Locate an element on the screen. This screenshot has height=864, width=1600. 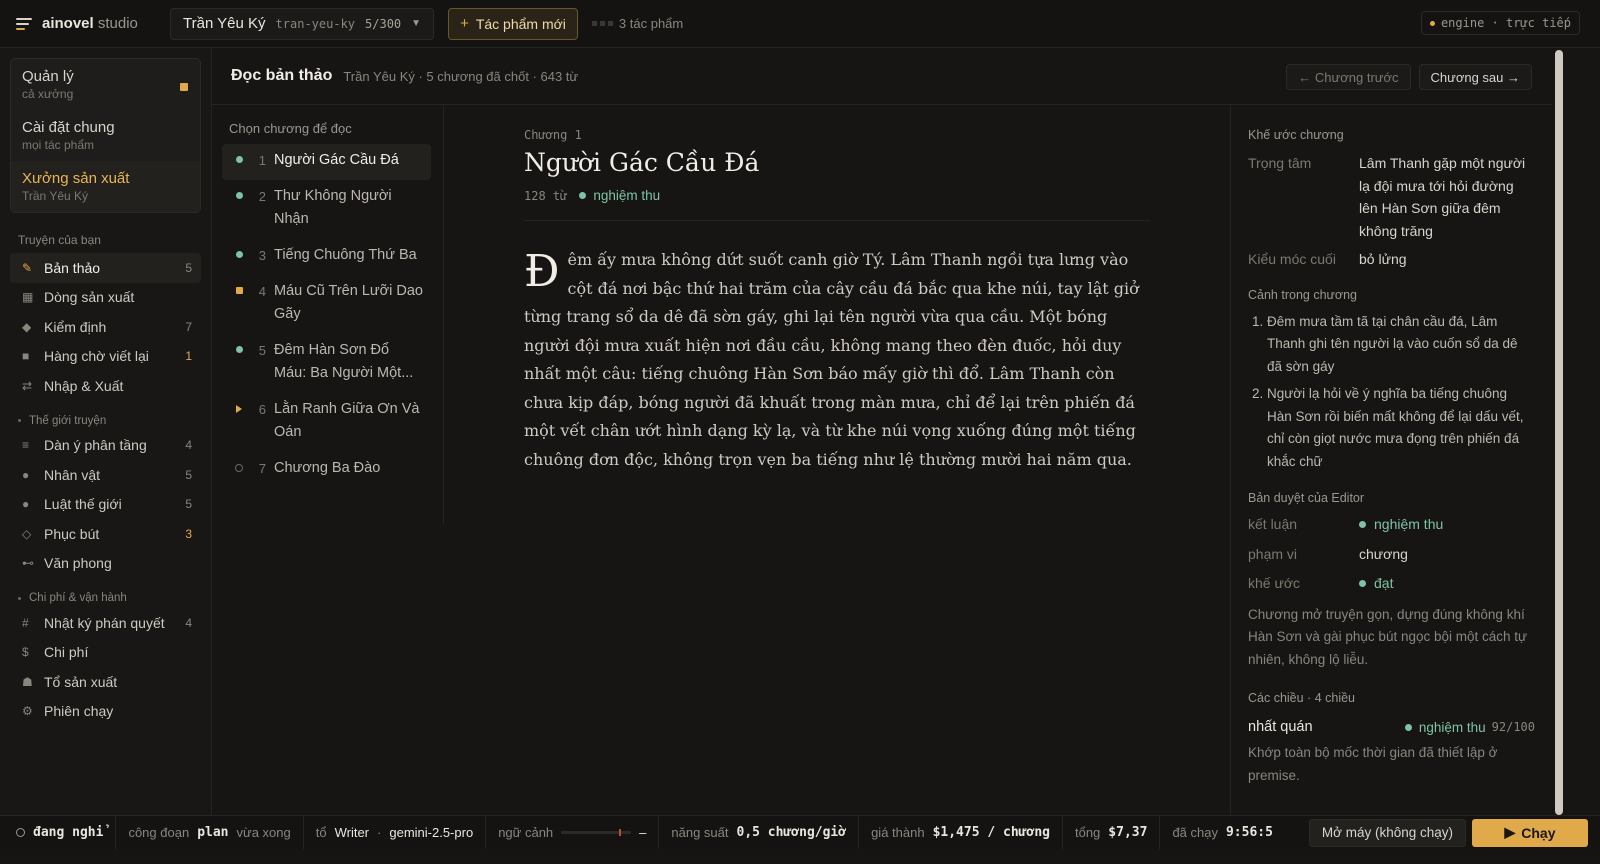
sidebar-item-stories-2: ◆ Kiểm định 7 is located at coordinates (105, 327).